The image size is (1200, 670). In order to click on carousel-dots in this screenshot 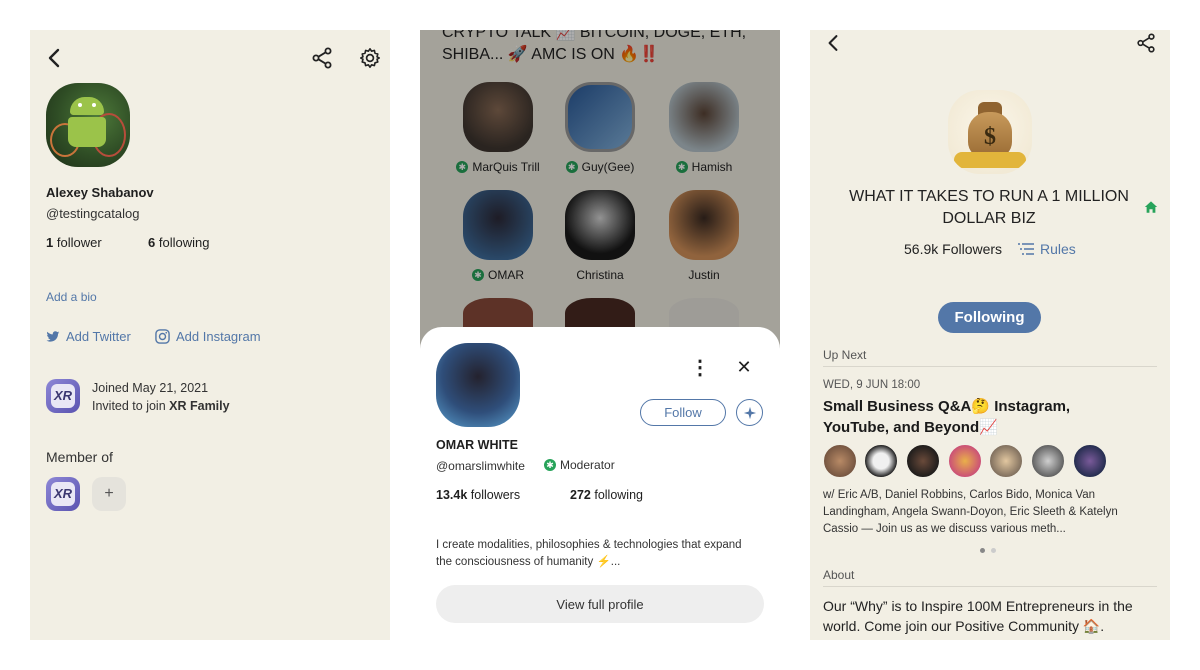, I will do `click(988, 550)`.